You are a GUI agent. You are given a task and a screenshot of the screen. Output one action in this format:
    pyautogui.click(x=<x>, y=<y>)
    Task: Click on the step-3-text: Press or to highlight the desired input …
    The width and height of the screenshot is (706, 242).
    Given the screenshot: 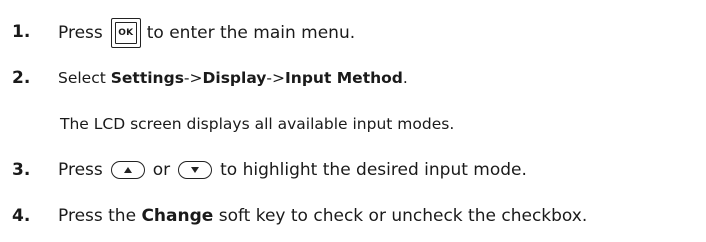 What is the action you would take?
    pyautogui.click(x=292, y=170)
    